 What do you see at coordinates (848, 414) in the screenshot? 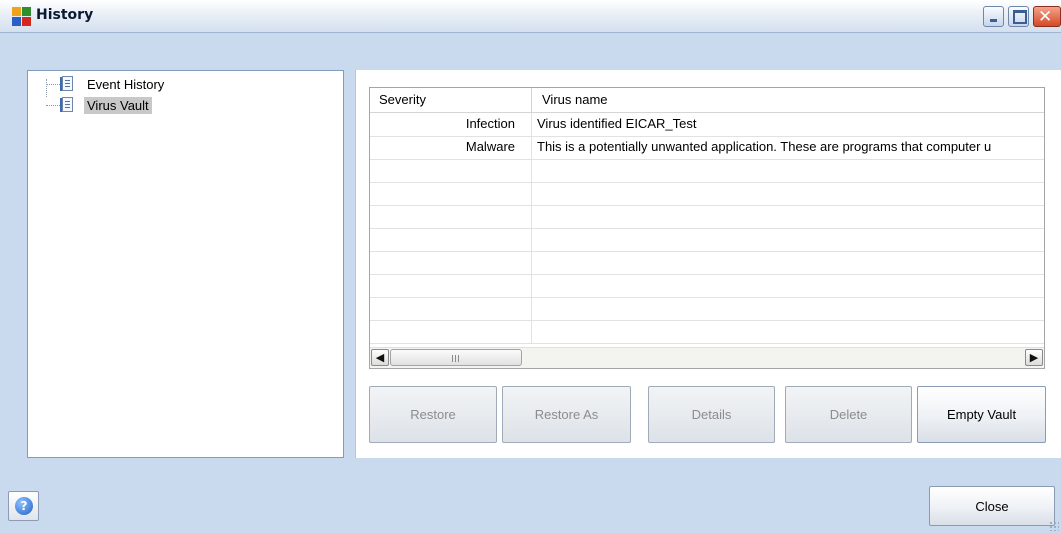
I see `delete-button: Delete` at bounding box center [848, 414].